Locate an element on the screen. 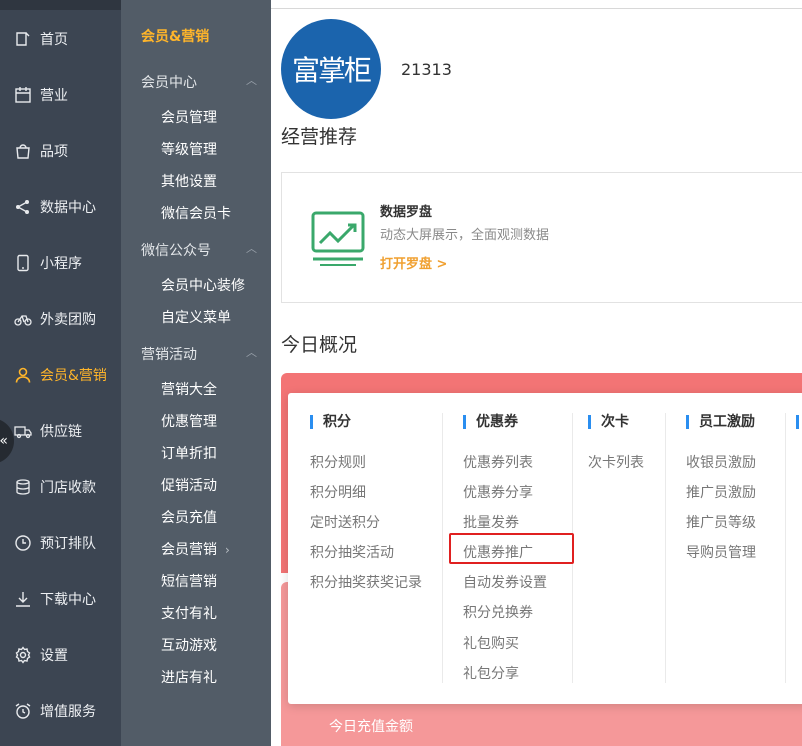 This screenshot has width=802, height=746. column-header: 积分 is located at coordinates (330, 422).